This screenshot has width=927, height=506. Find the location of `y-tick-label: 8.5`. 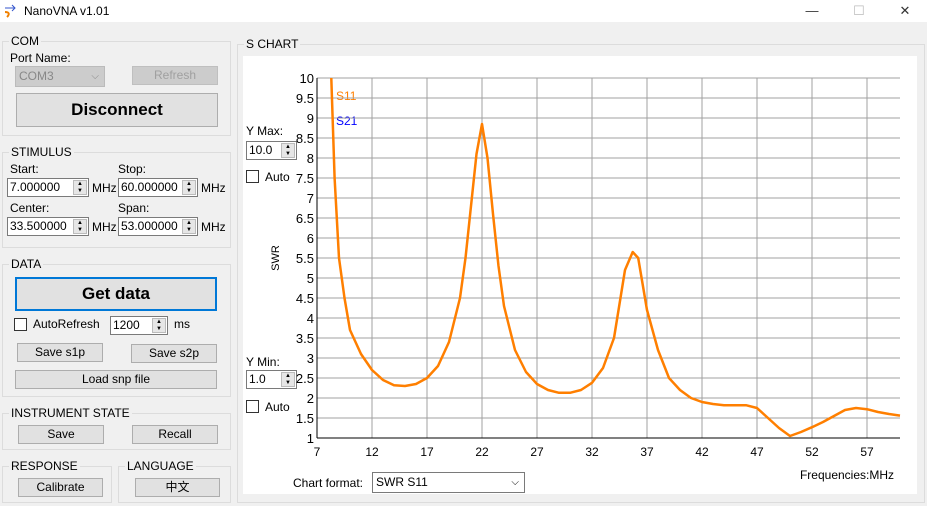

y-tick-label: 8.5 is located at coordinates (305, 138).